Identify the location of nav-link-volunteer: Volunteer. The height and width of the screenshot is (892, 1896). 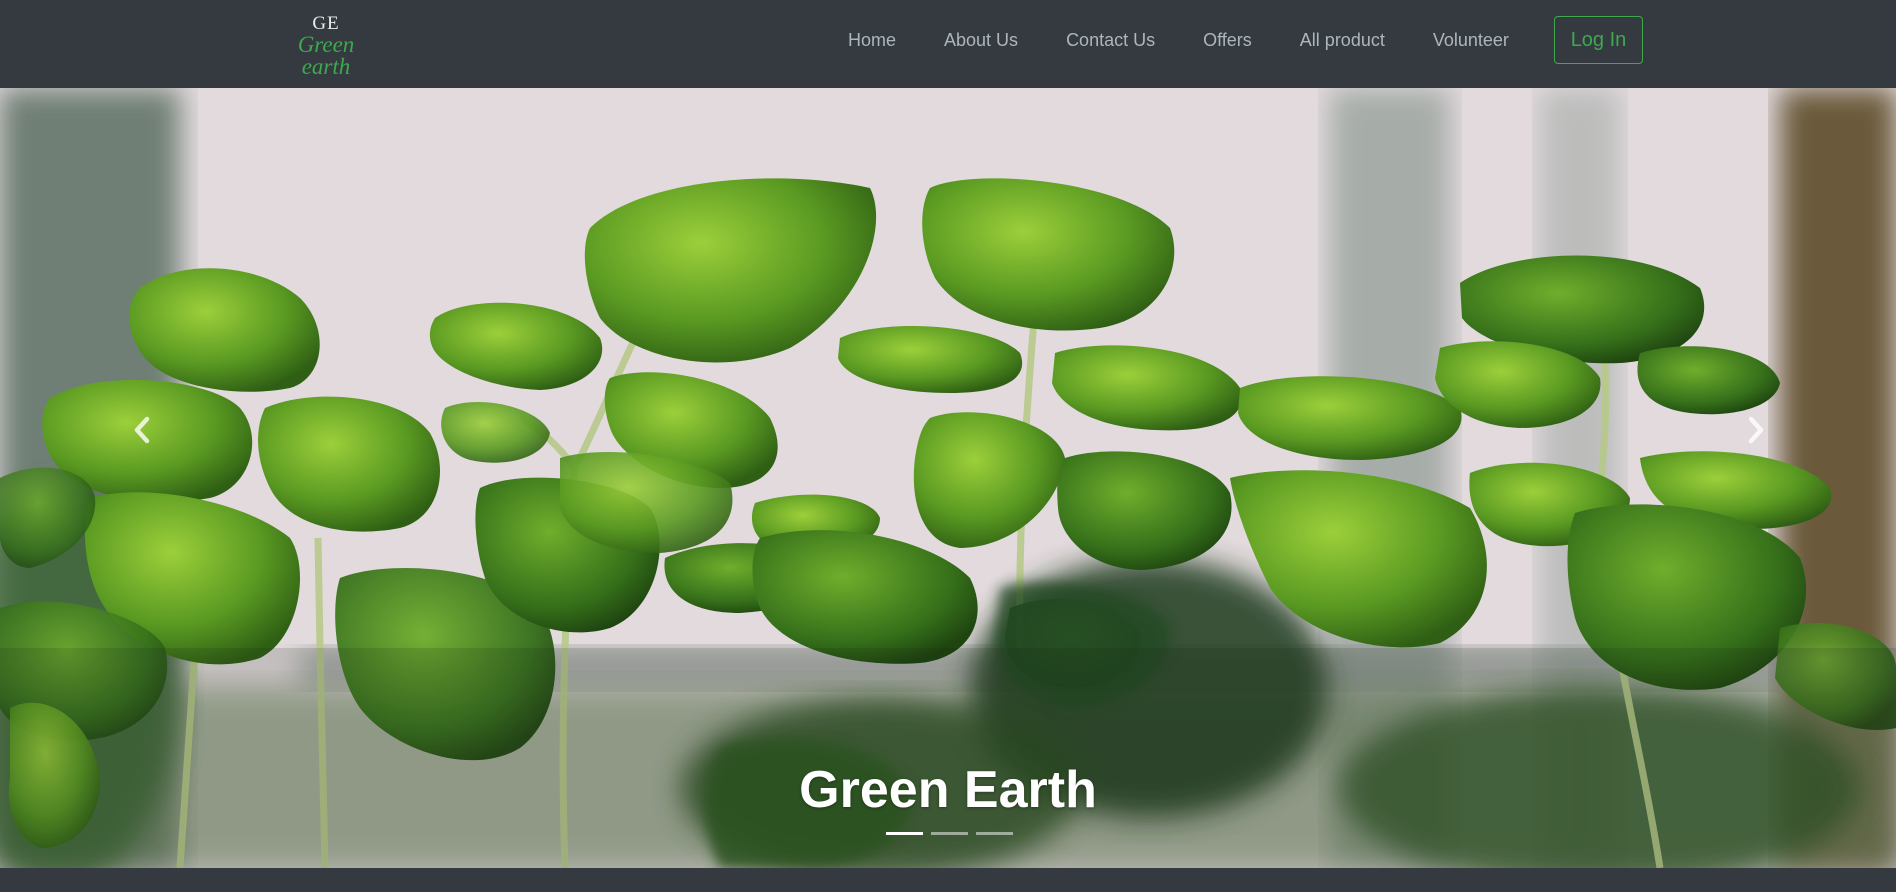
(1471, 40).